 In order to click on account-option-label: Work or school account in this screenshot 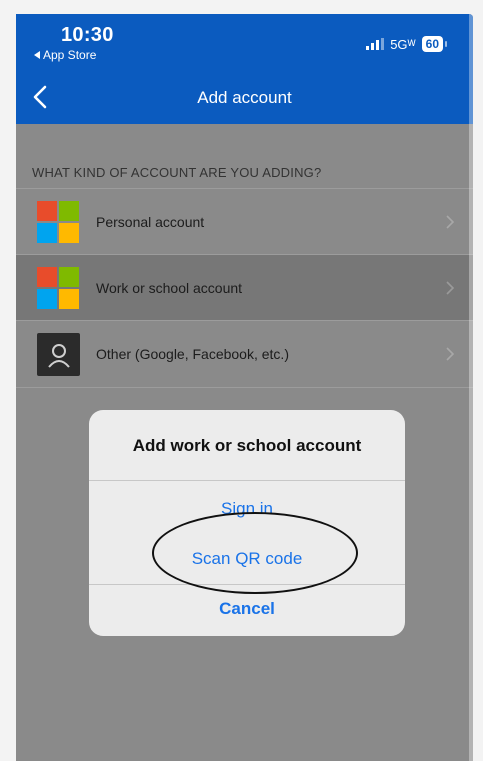, I will do `click(169, 288)`.